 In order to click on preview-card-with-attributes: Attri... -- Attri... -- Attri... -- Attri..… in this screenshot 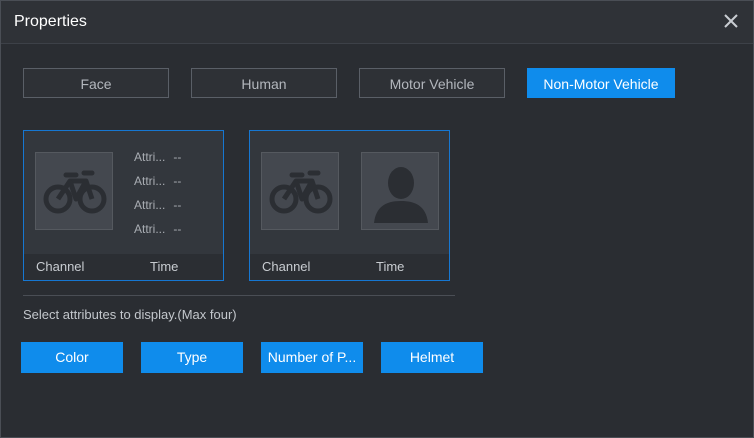, I will do `click(123, 205)`.